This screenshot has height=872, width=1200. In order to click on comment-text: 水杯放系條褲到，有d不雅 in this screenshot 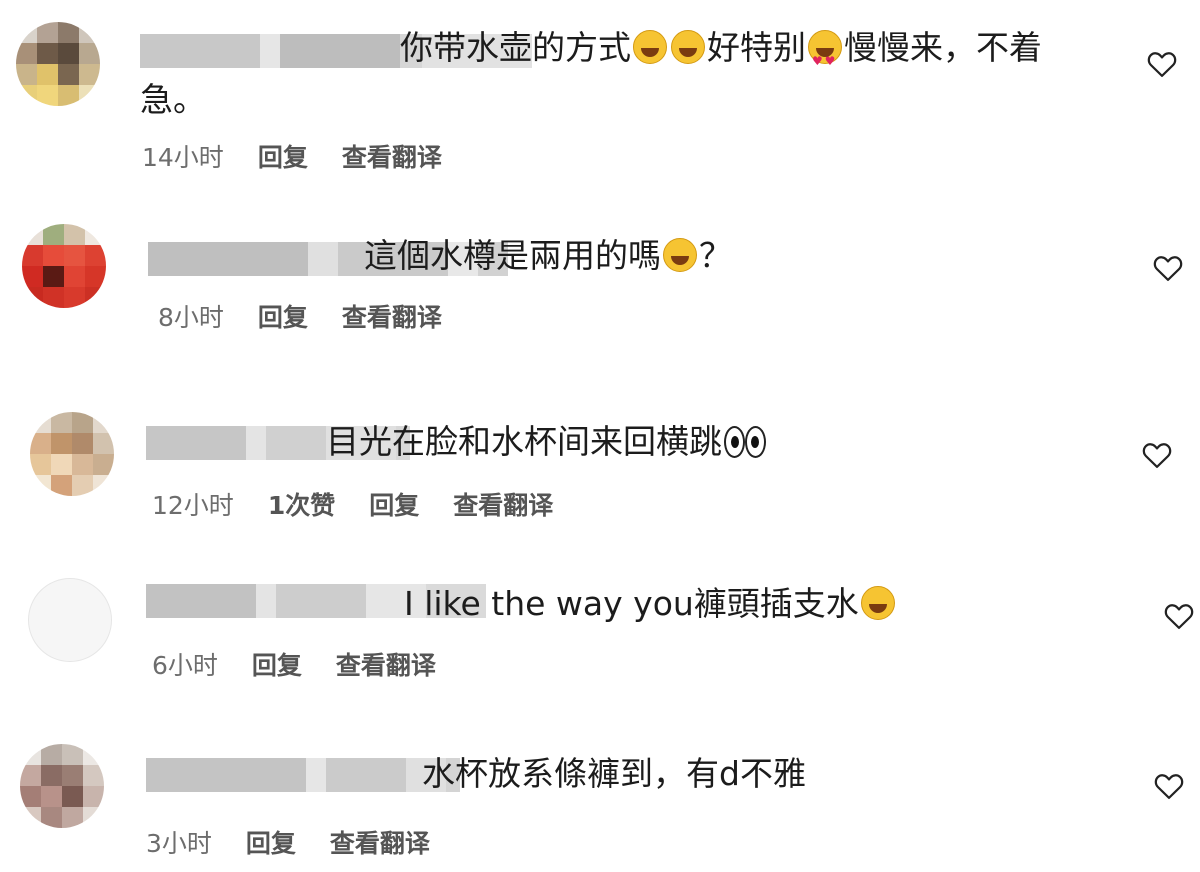, I will do `click(614, 773)`.